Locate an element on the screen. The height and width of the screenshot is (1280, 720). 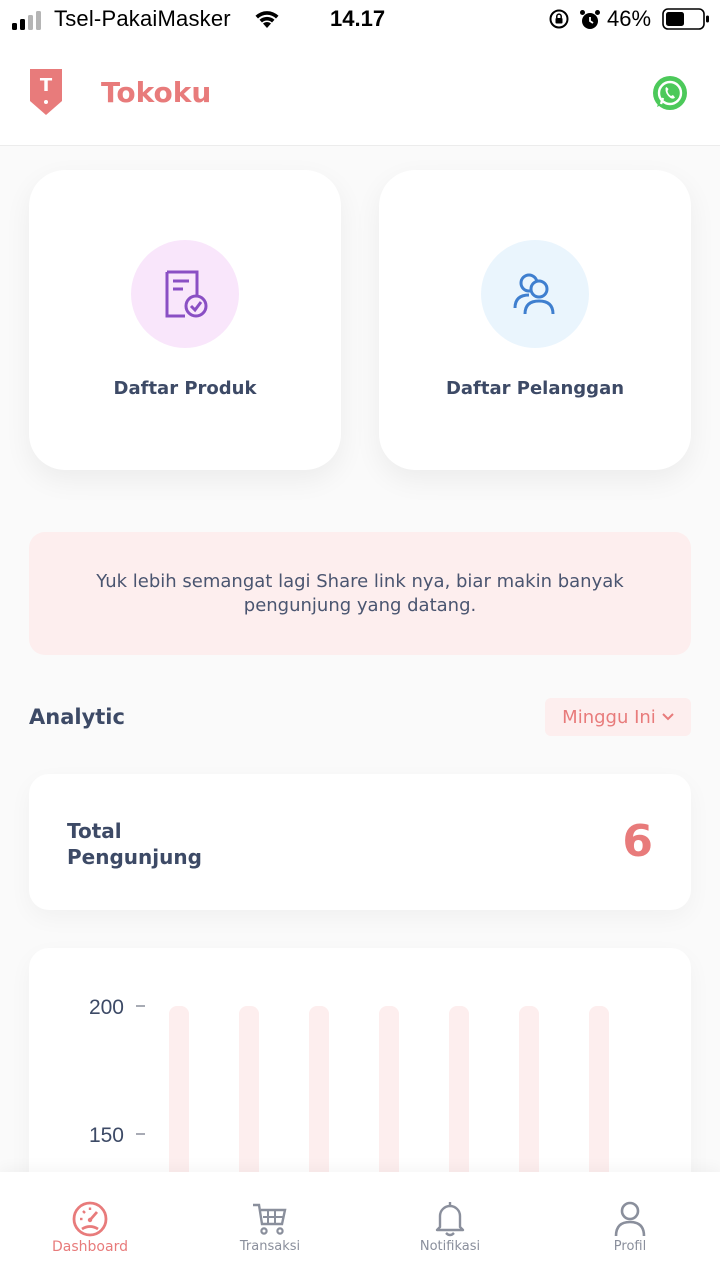
status-bar: Tsel-PakaiMasker 14.17 46% is located at coordinates (360, 20).